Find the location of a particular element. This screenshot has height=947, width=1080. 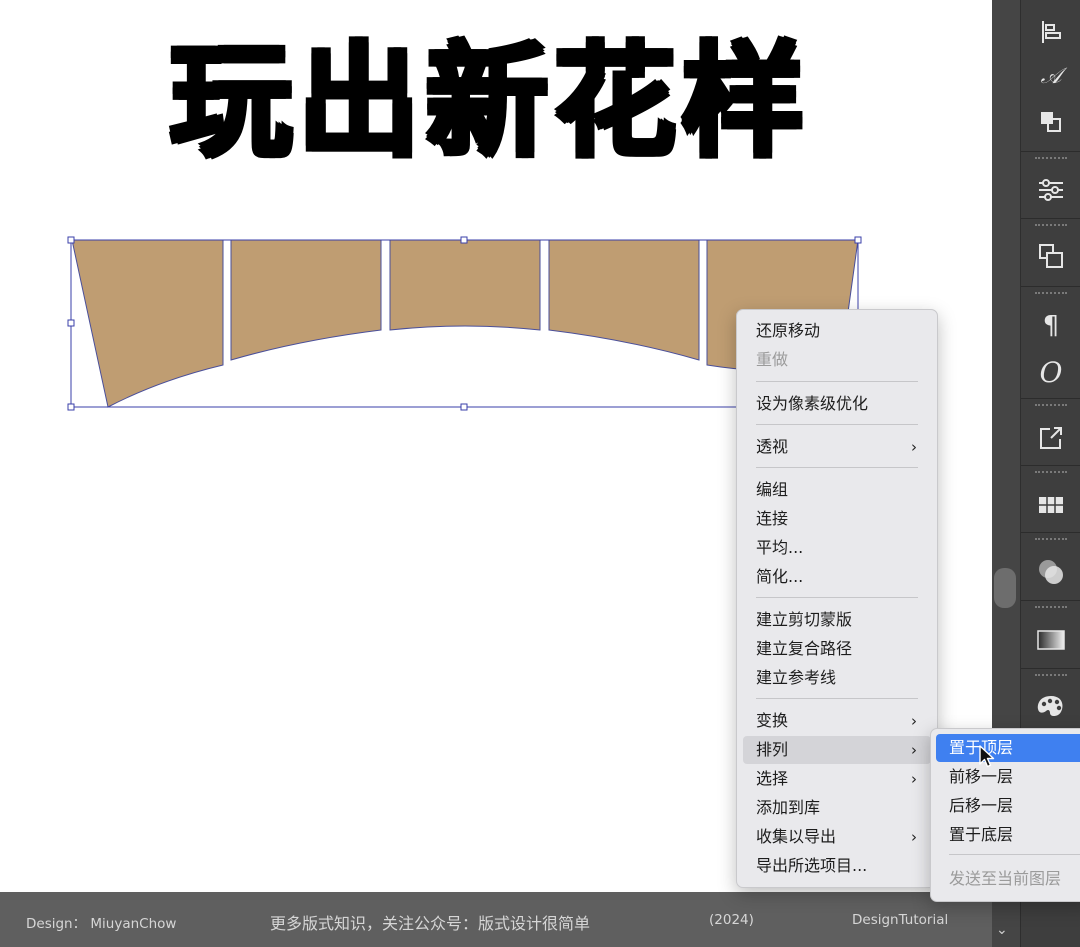

submenu-item-send-to-back: 置于底层 is located at coordinates (1008, 835).